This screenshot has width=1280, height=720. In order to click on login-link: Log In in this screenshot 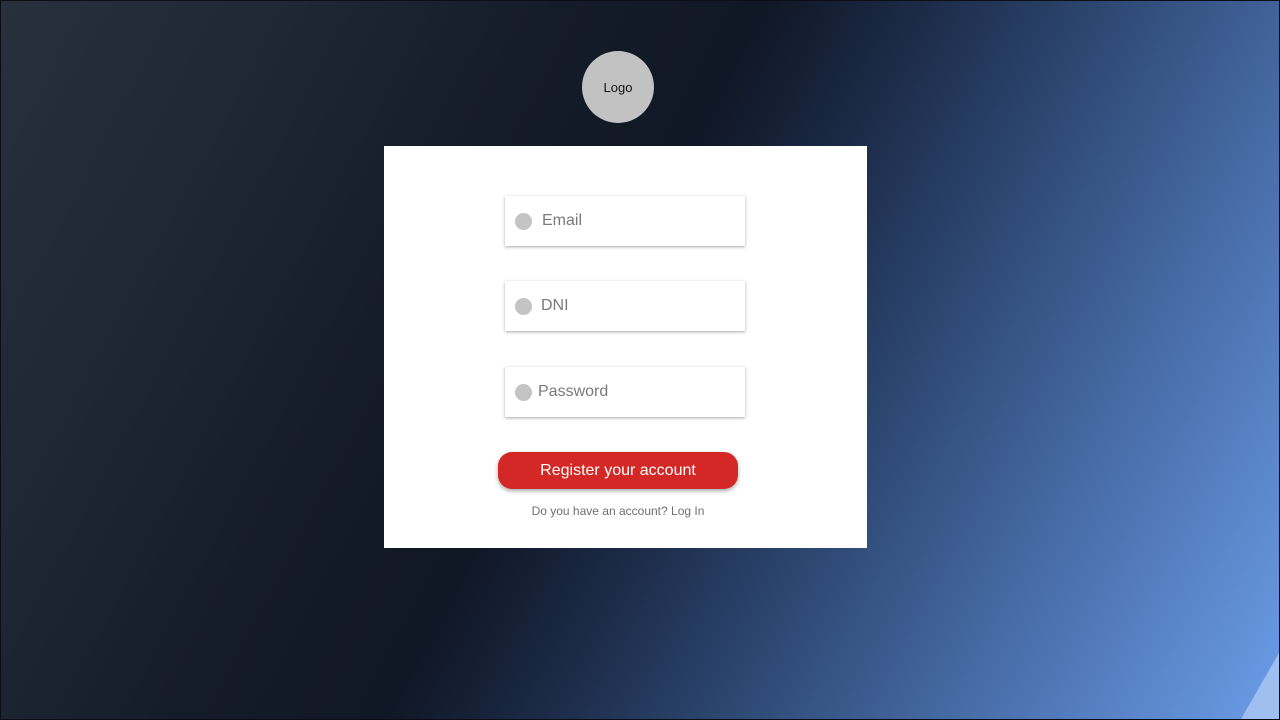, I will do `click(687, 511)`.